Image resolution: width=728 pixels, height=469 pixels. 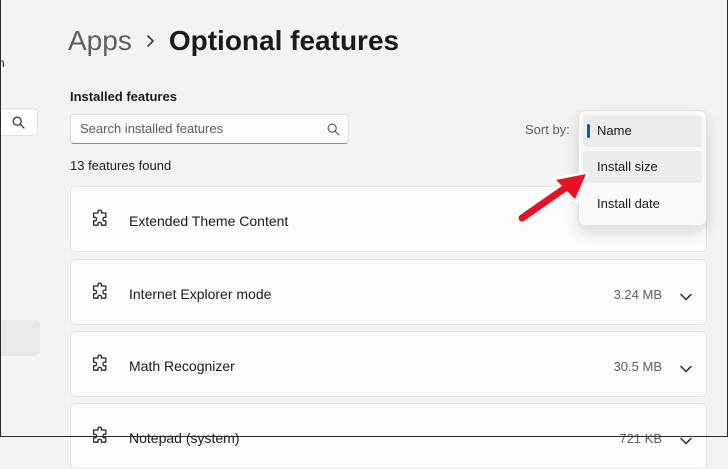 I want to click on feature-name: Extended Theme Content, so click(x=209, y=221).